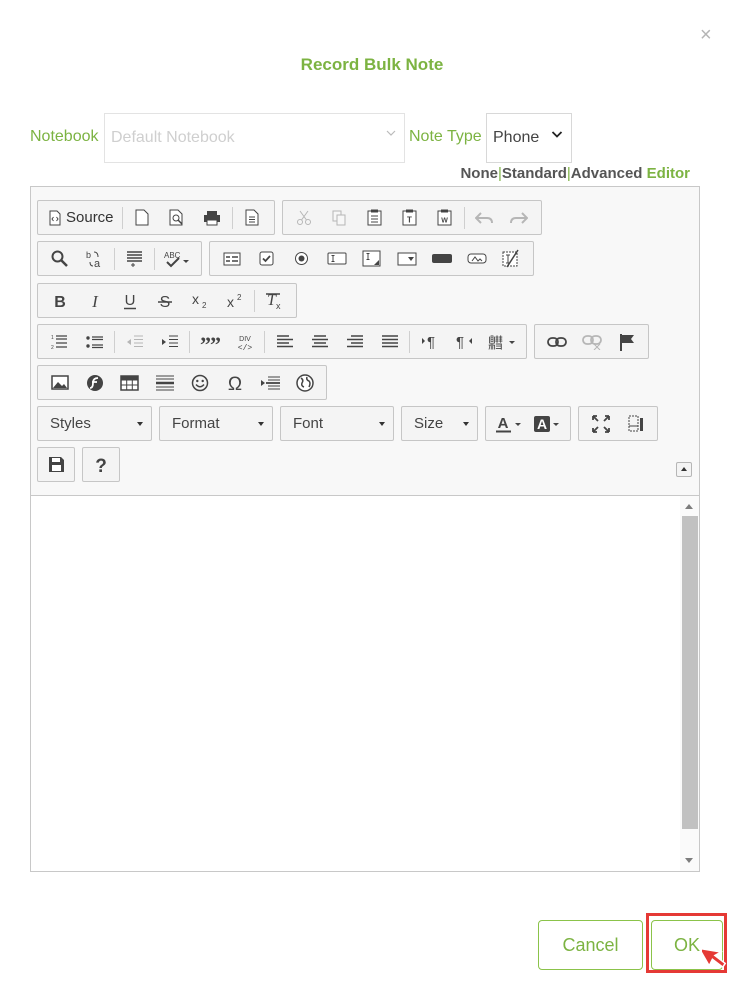  I want to click on maximize-button, so click(600, 423).